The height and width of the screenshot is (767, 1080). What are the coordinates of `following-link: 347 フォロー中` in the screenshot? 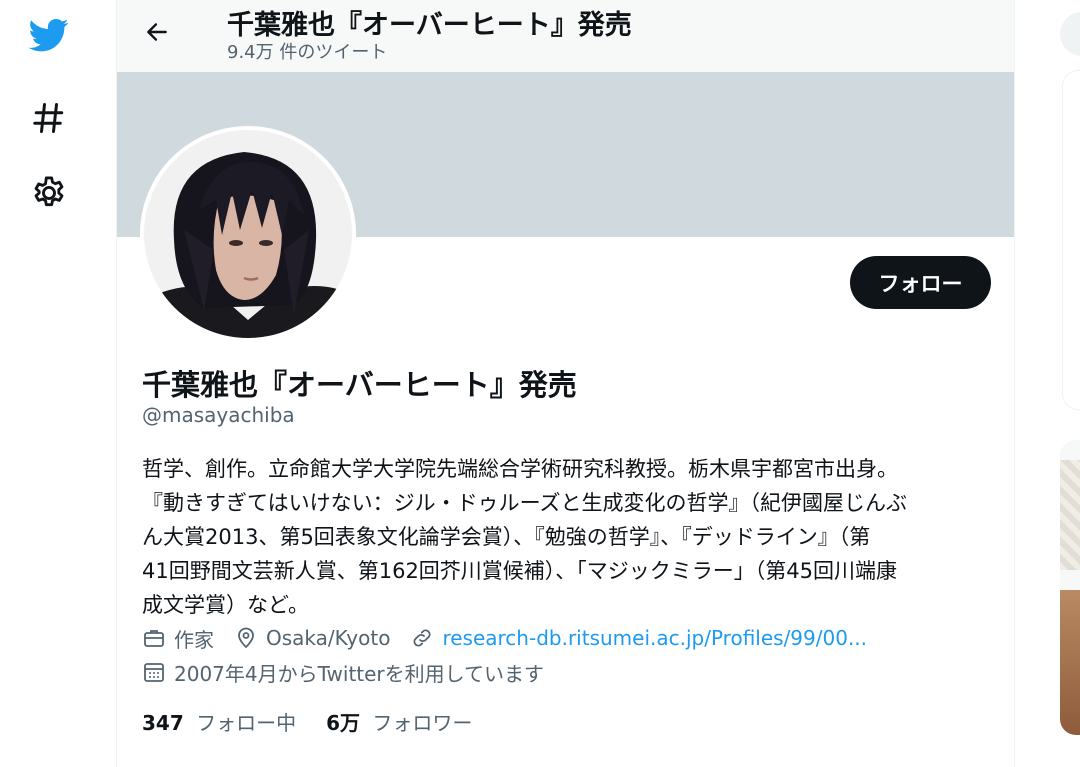 It's located at (219, 721).